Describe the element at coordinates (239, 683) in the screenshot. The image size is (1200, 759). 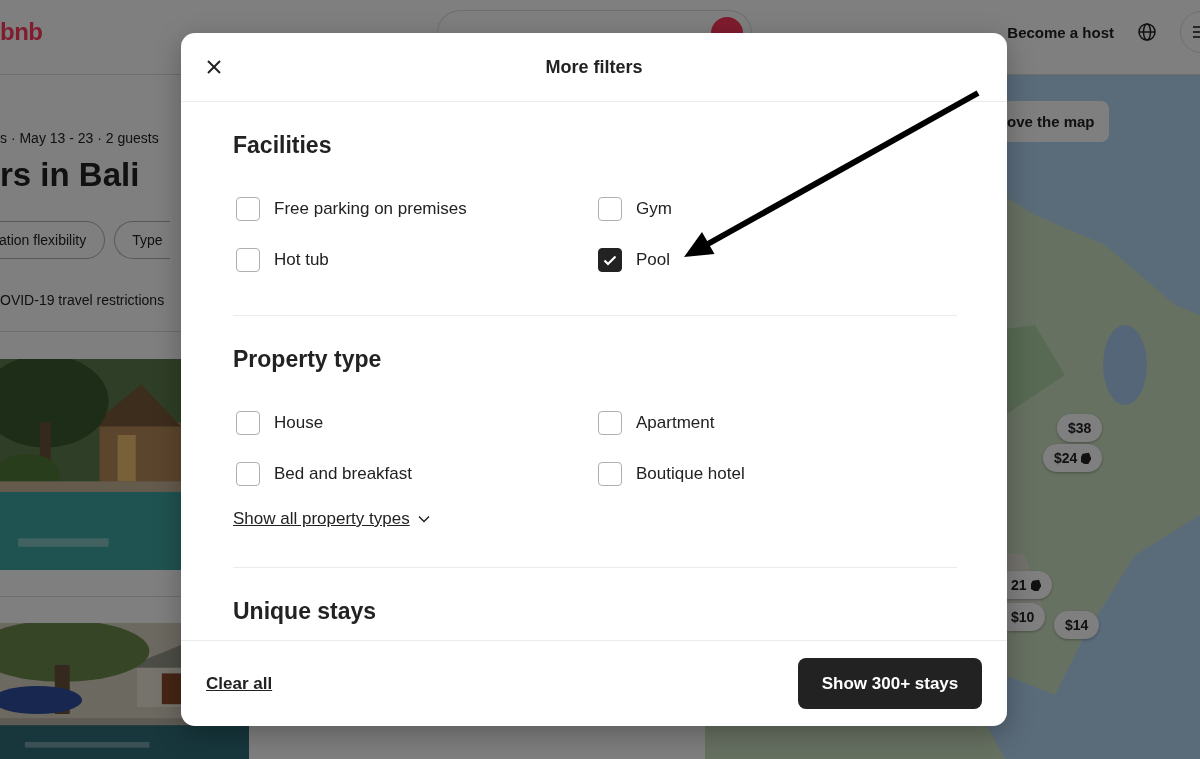
I see `clear-all-link: Clear all` at that location.